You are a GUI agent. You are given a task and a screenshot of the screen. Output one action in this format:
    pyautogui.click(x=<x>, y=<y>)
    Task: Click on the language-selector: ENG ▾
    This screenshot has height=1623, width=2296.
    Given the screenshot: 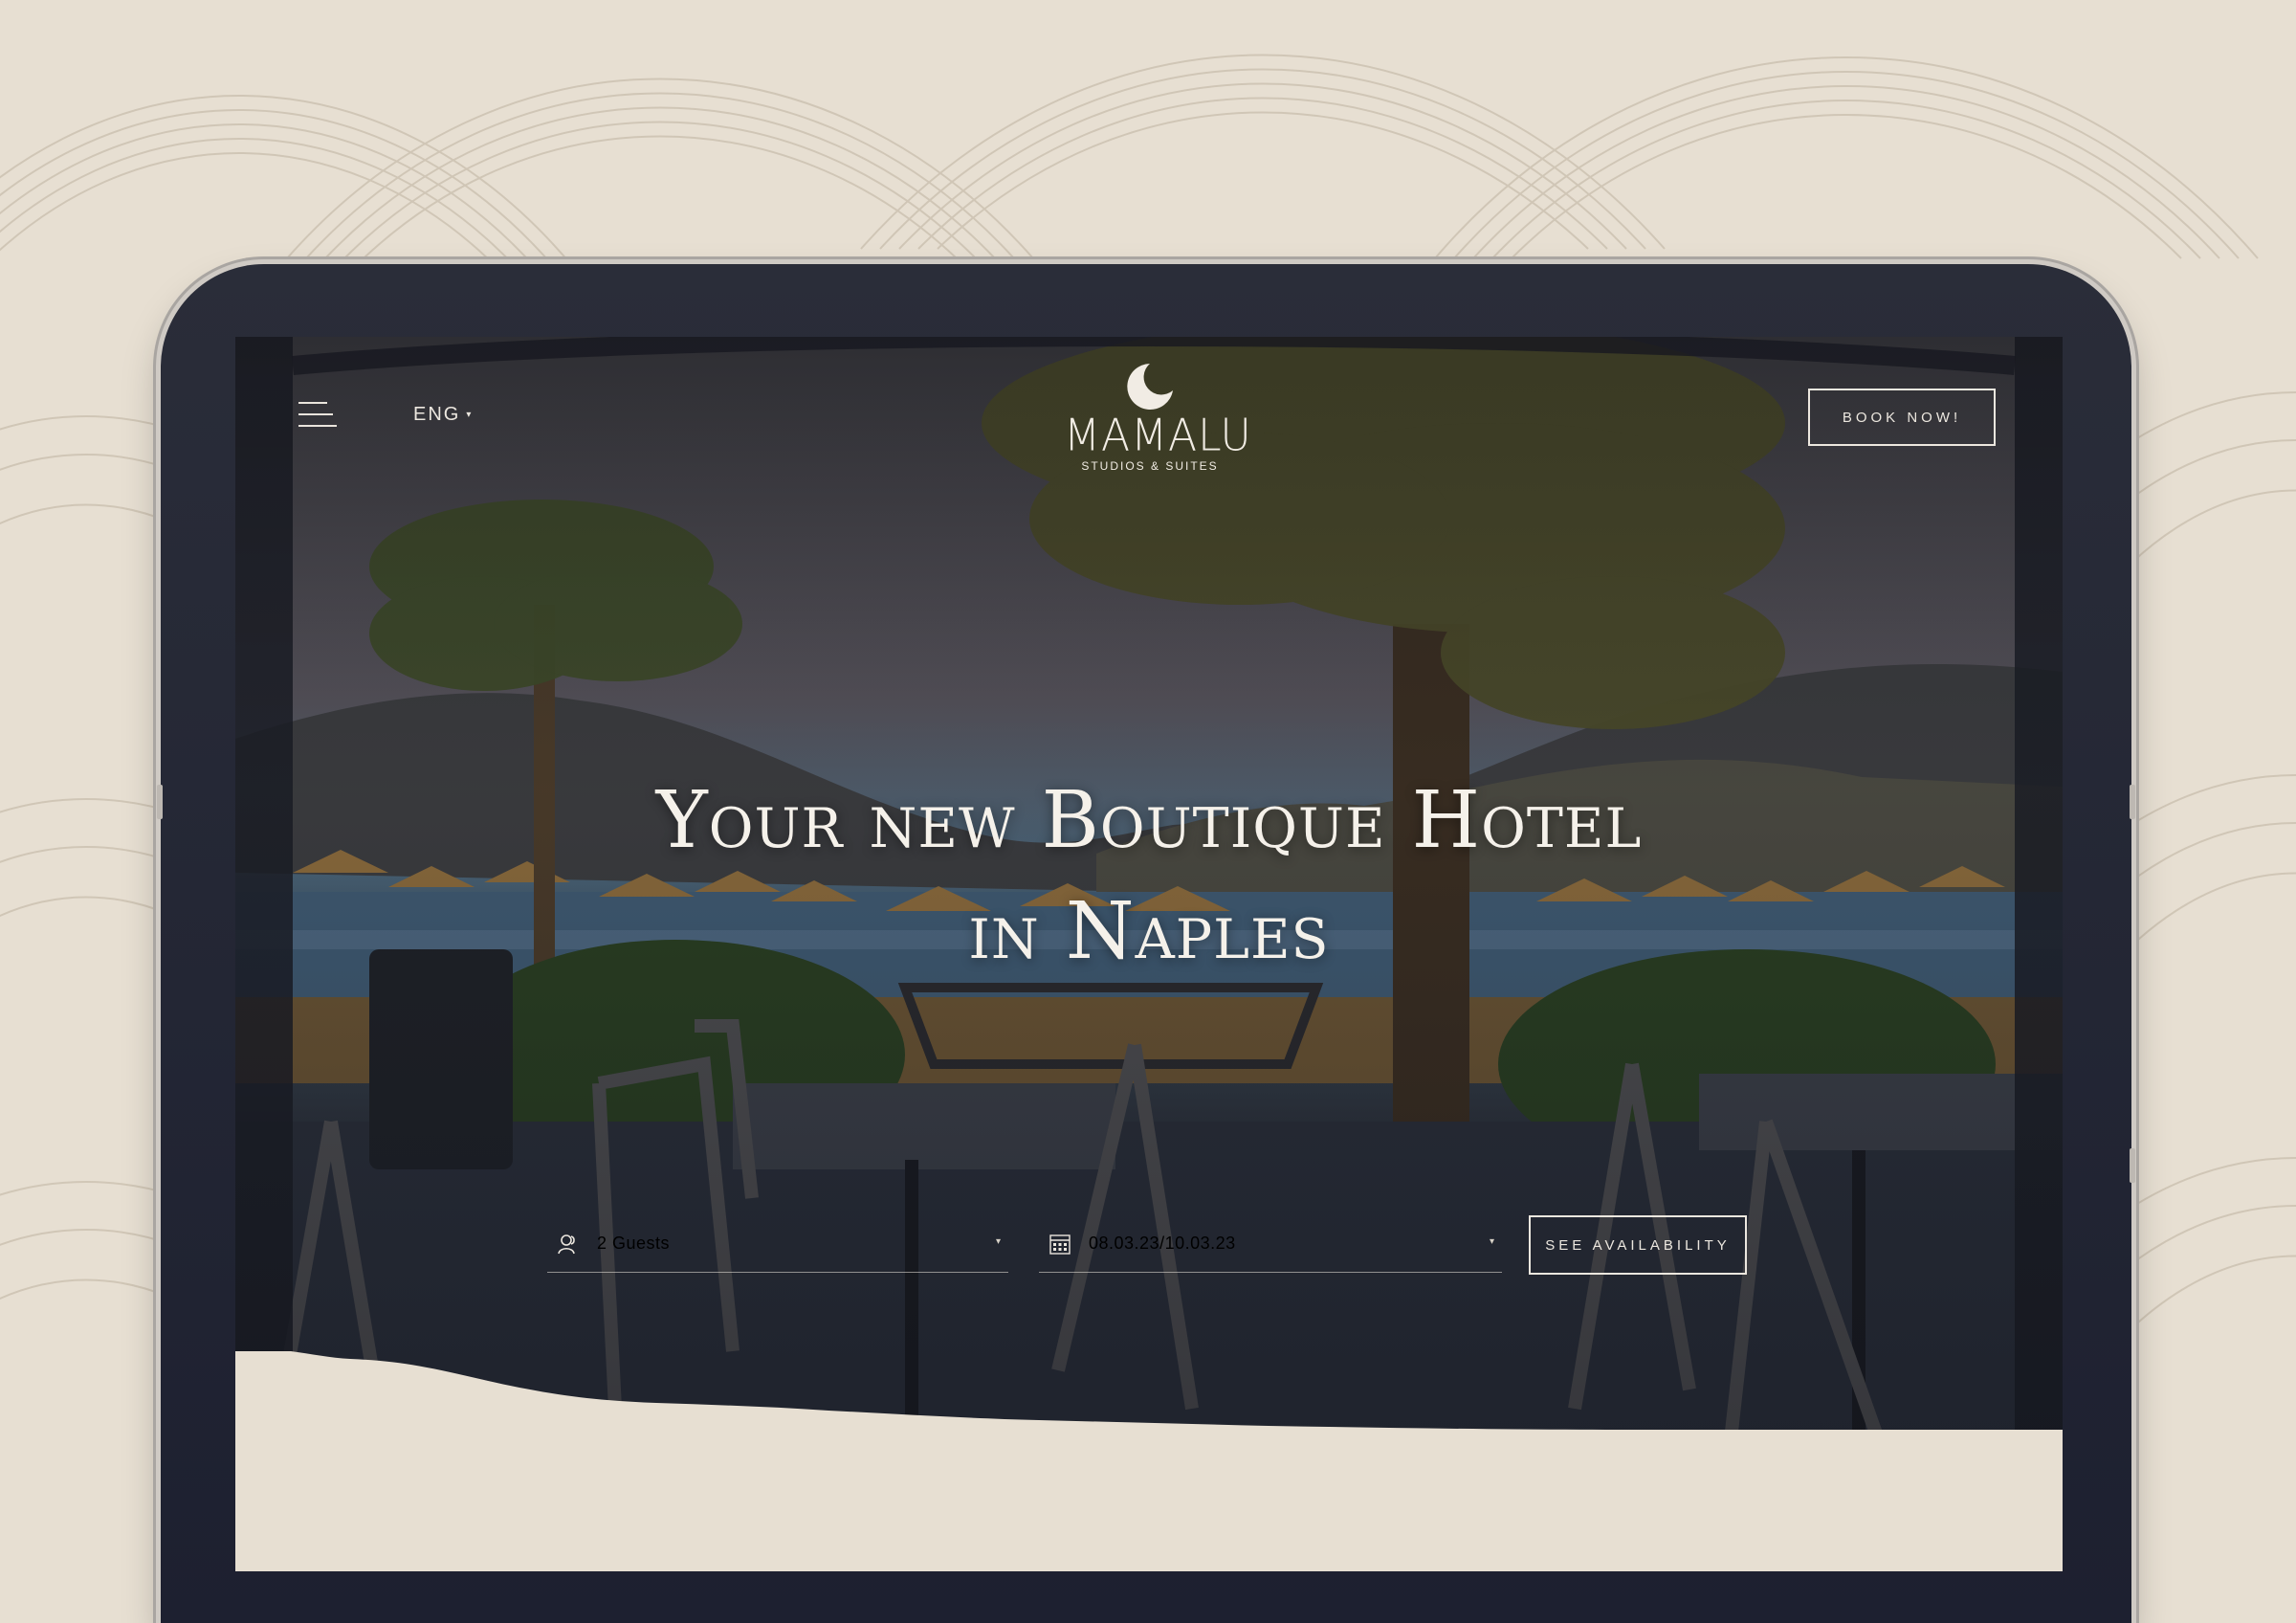 What is the action you would take?
    pyautogui.click(x=443, y=415)
    